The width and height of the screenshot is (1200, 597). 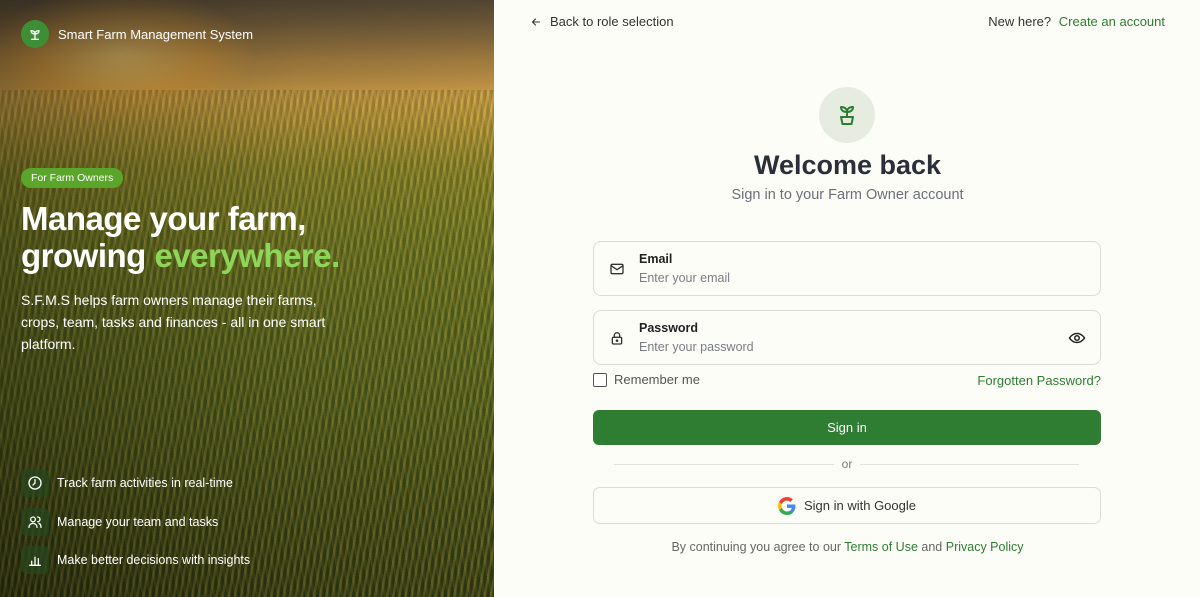 I want to click on sign-in-button: Sign in, so click(x=847, y=427).